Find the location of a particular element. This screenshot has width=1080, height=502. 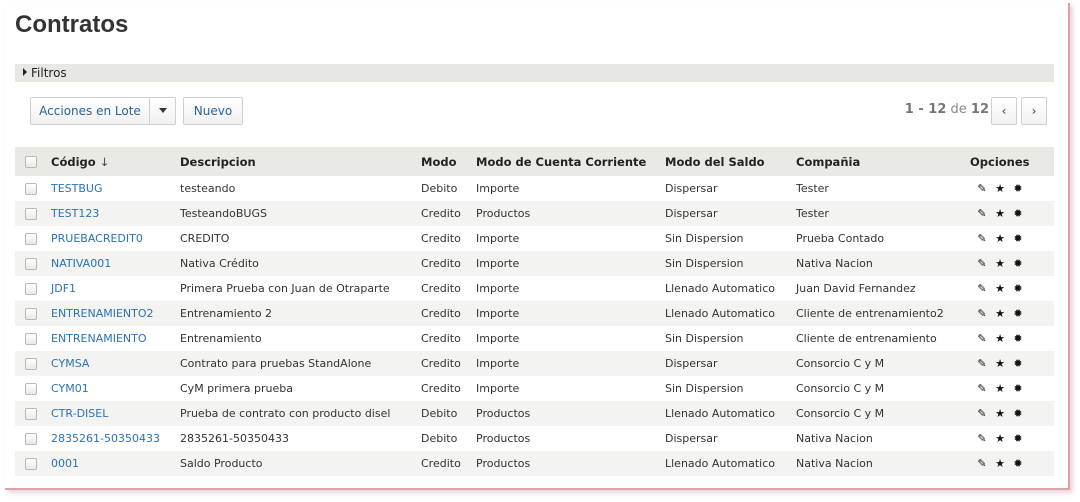

contract-code-link: 0001 is located at coordinates (65, 463).